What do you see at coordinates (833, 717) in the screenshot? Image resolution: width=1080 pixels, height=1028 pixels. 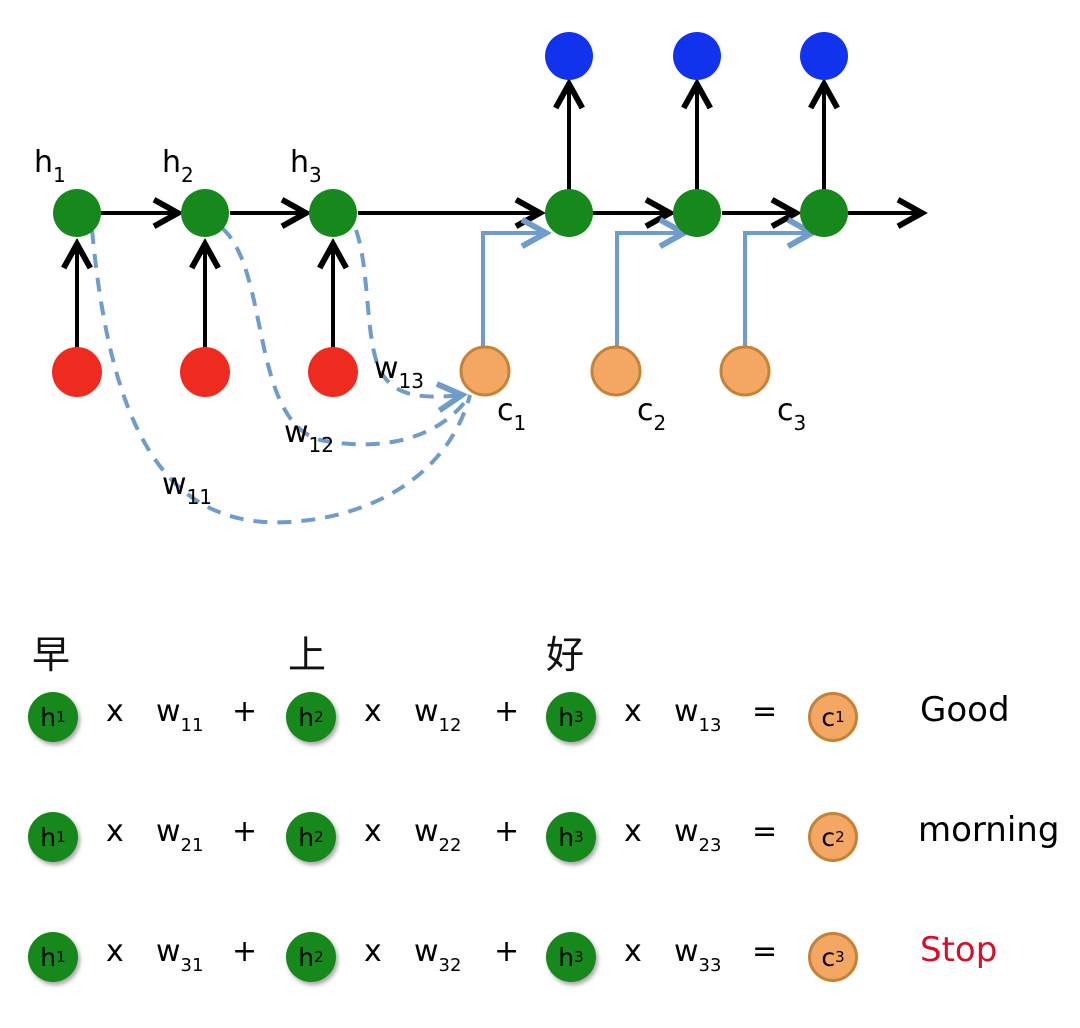 I see `c1-node: c1` at bounding box center [833, 717].